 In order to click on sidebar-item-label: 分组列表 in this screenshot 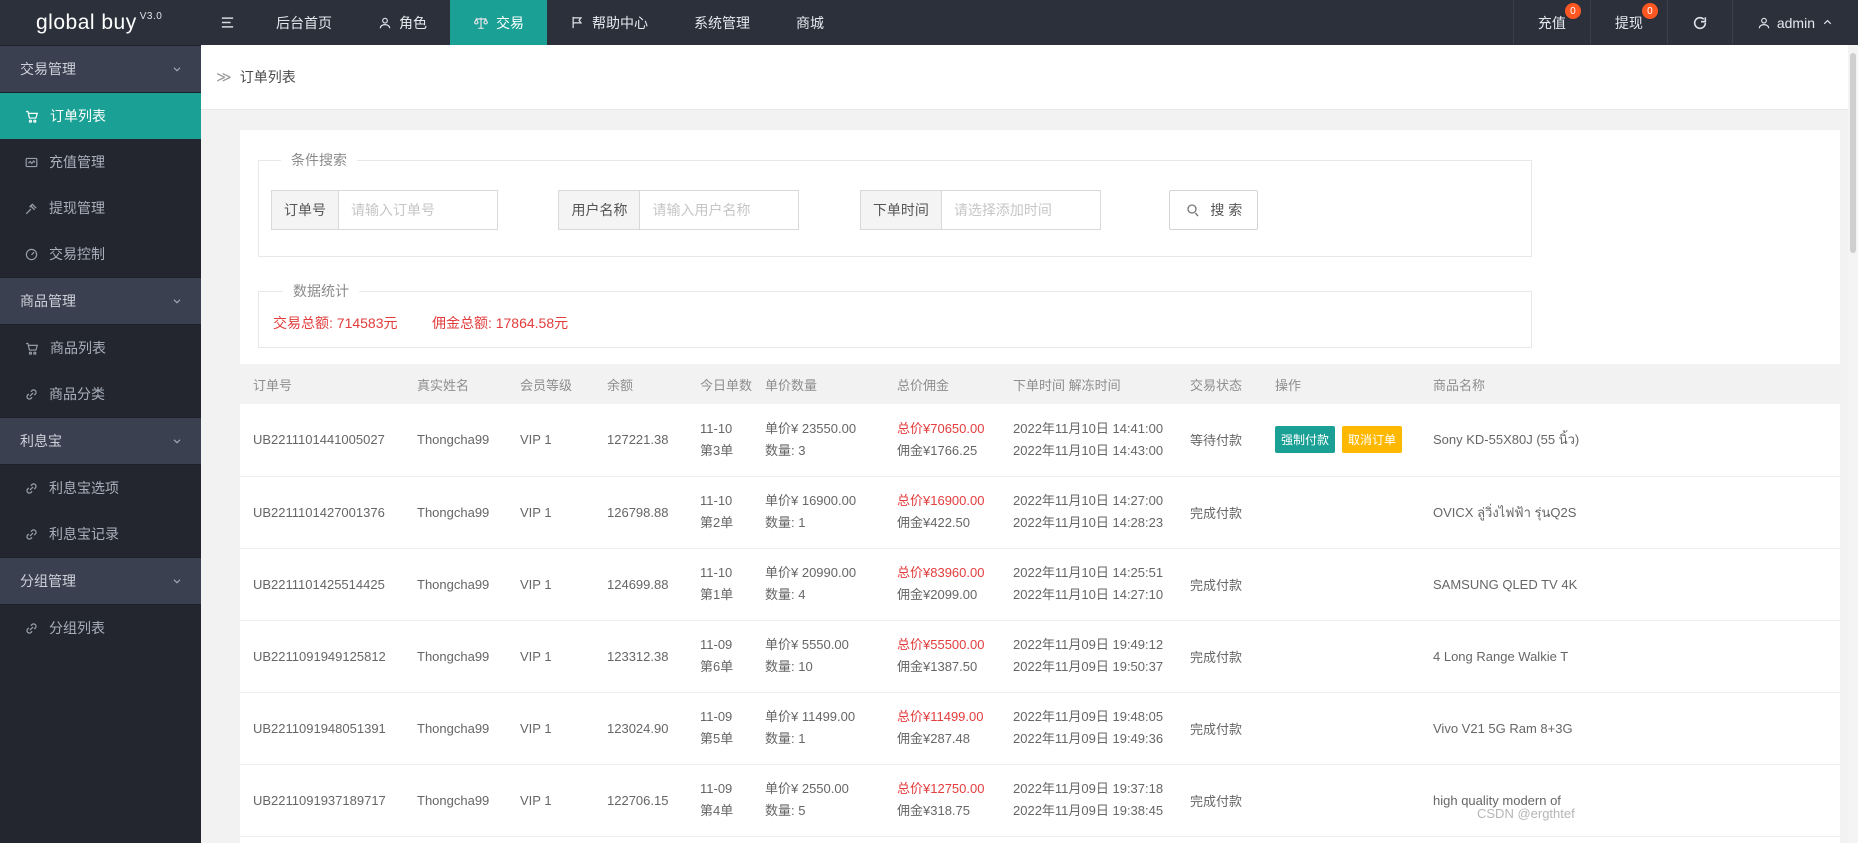, I will do `click(77, 628)`.